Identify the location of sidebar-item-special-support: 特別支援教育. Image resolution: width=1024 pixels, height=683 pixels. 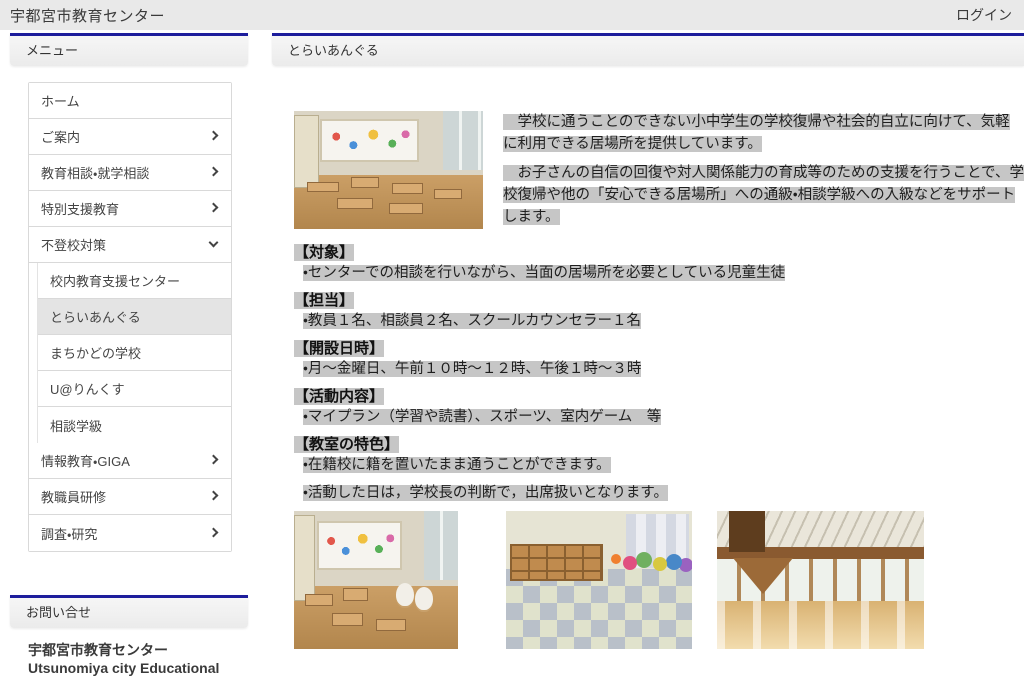
(130, 209).